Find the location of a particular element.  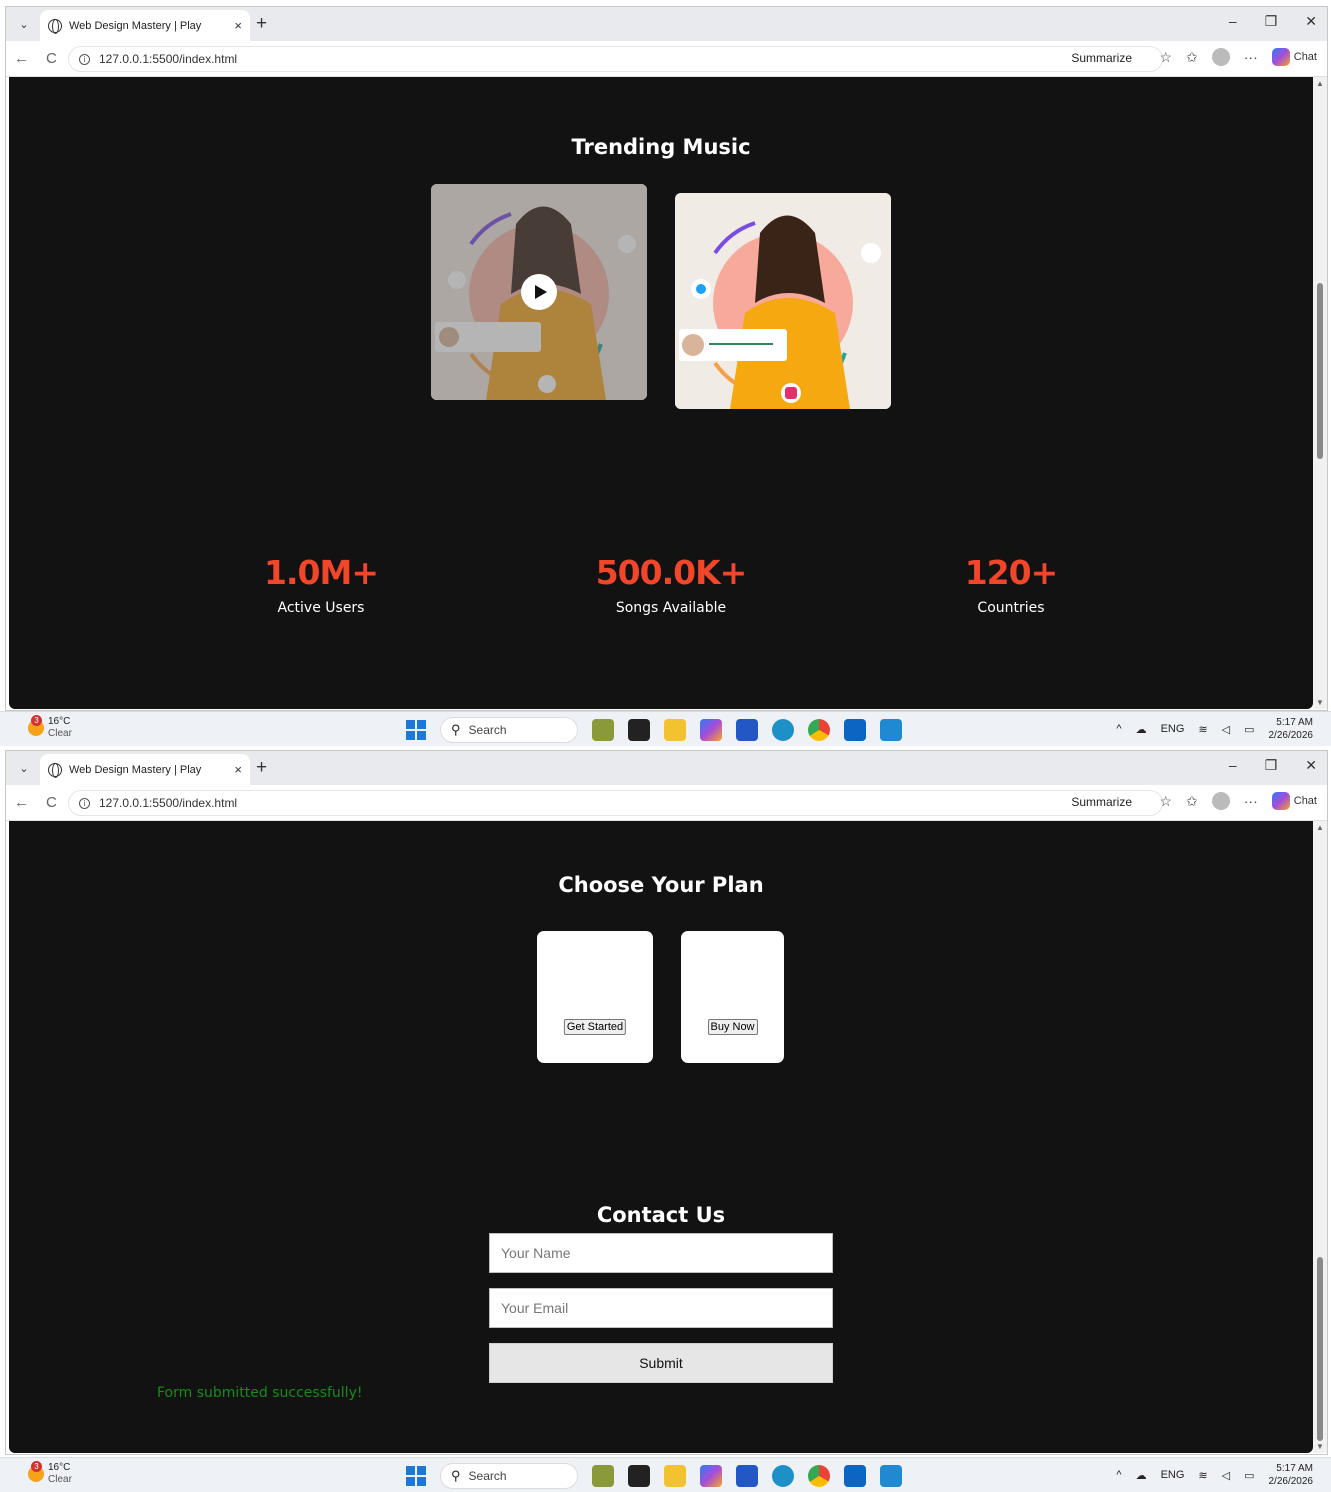

get-started-button: Get Started is located at coordinates (595, 1027).